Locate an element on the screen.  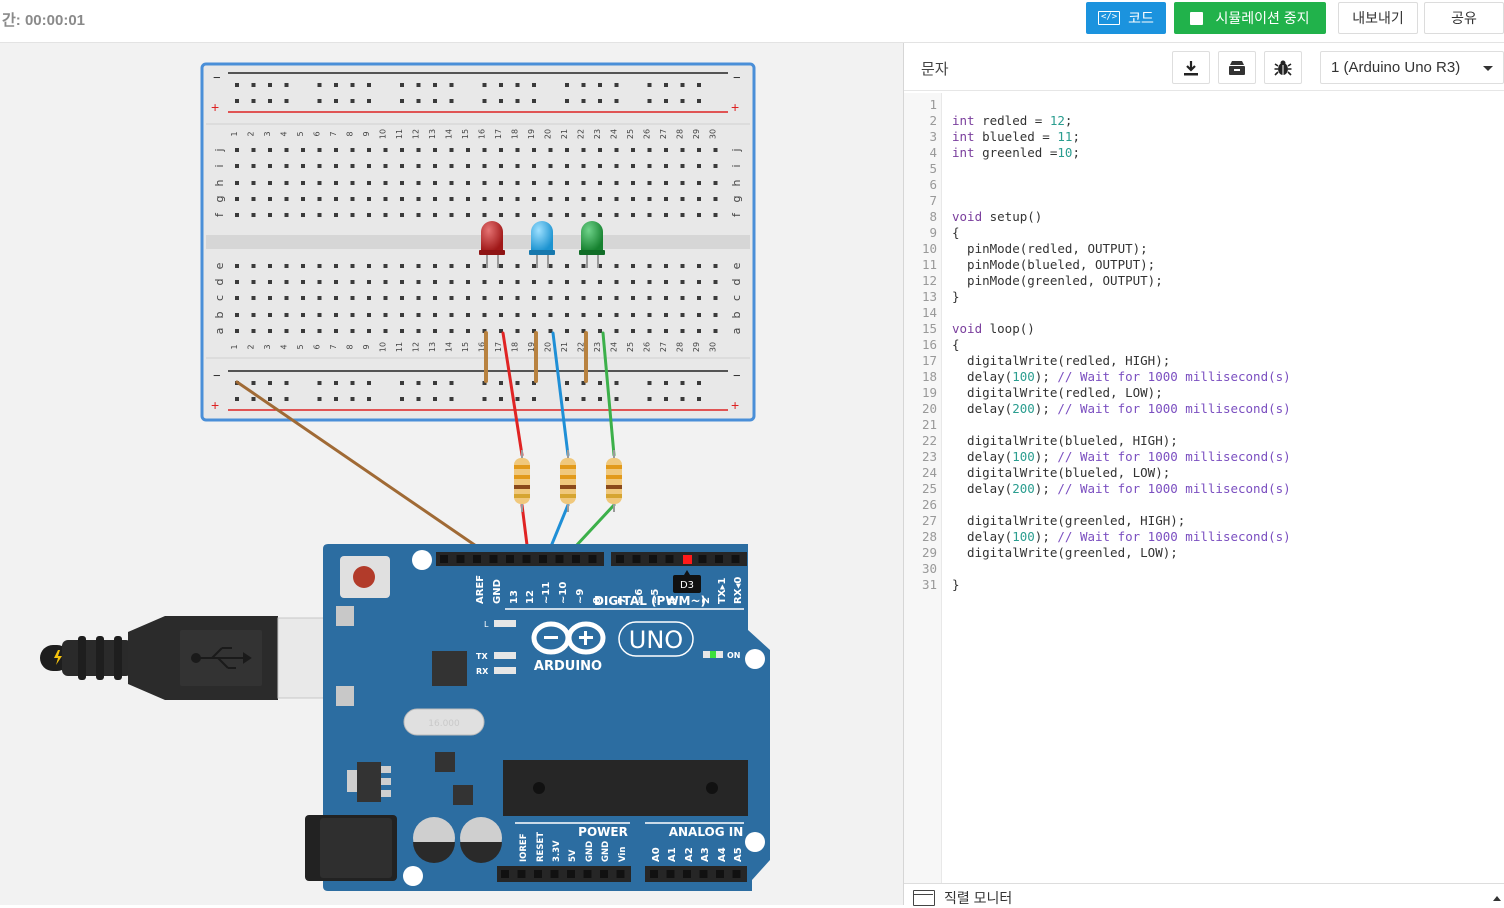
rail-plus-top-left: + is located at coordinates (215, 107).